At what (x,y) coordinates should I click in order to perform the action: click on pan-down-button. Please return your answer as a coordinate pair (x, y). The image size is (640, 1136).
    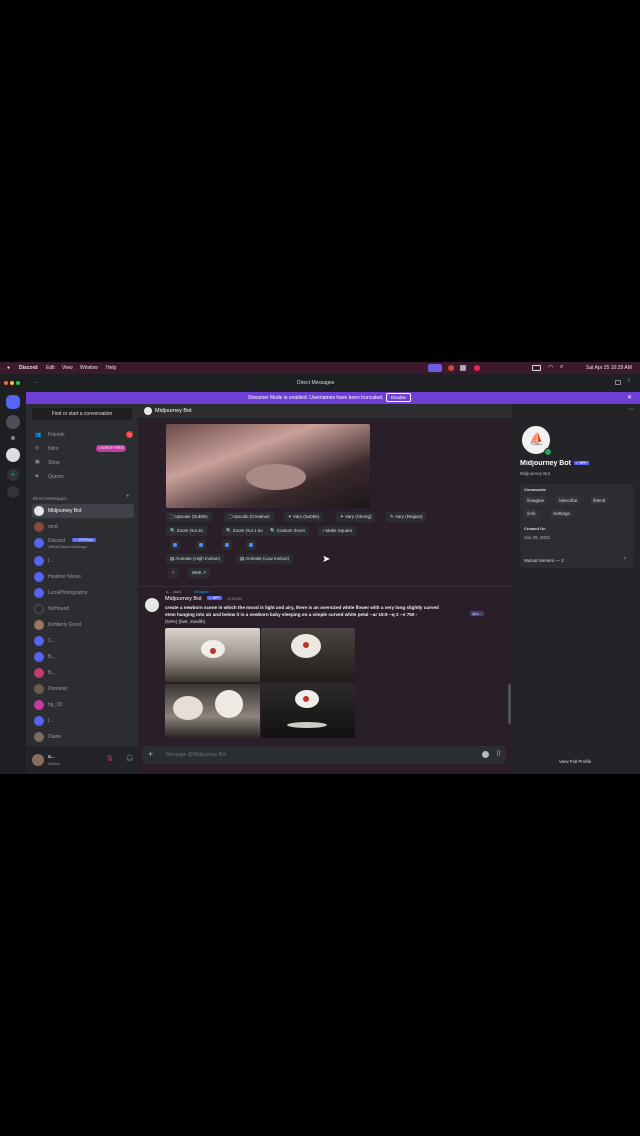
    Looking at the image, I should click on (251, 545).